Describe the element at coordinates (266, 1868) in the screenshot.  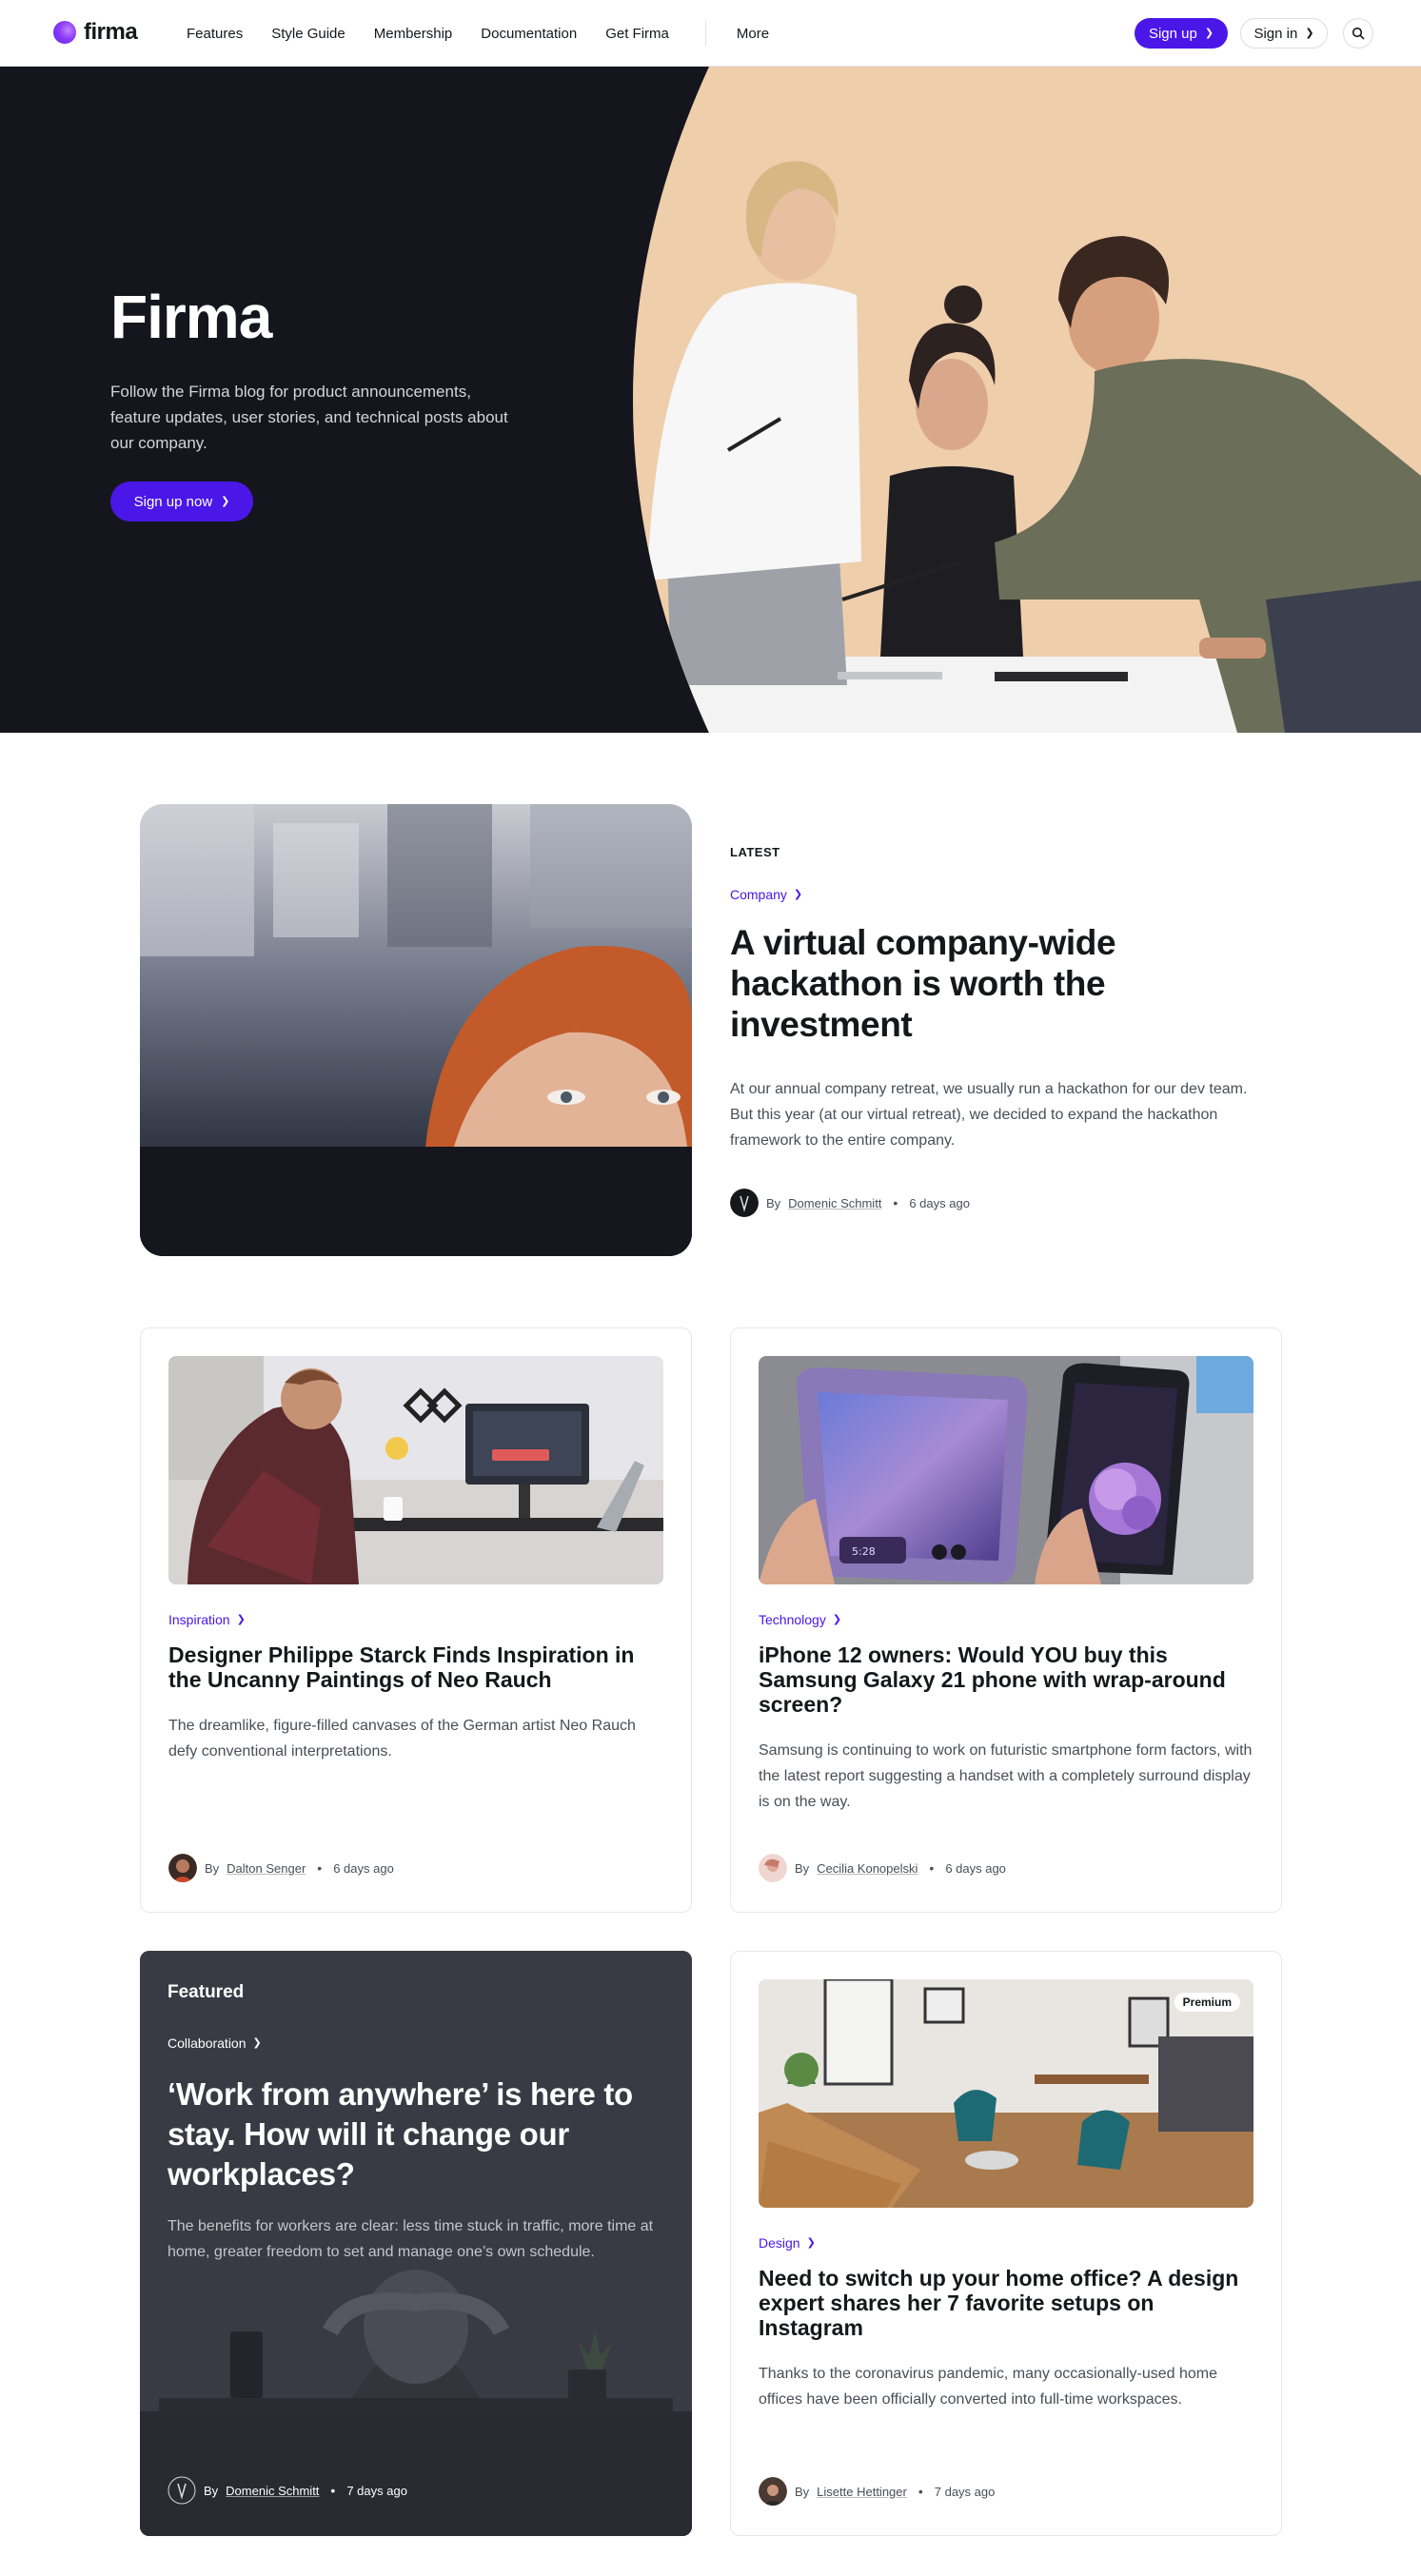
I see `author-link: Dalton Senger` at that location.